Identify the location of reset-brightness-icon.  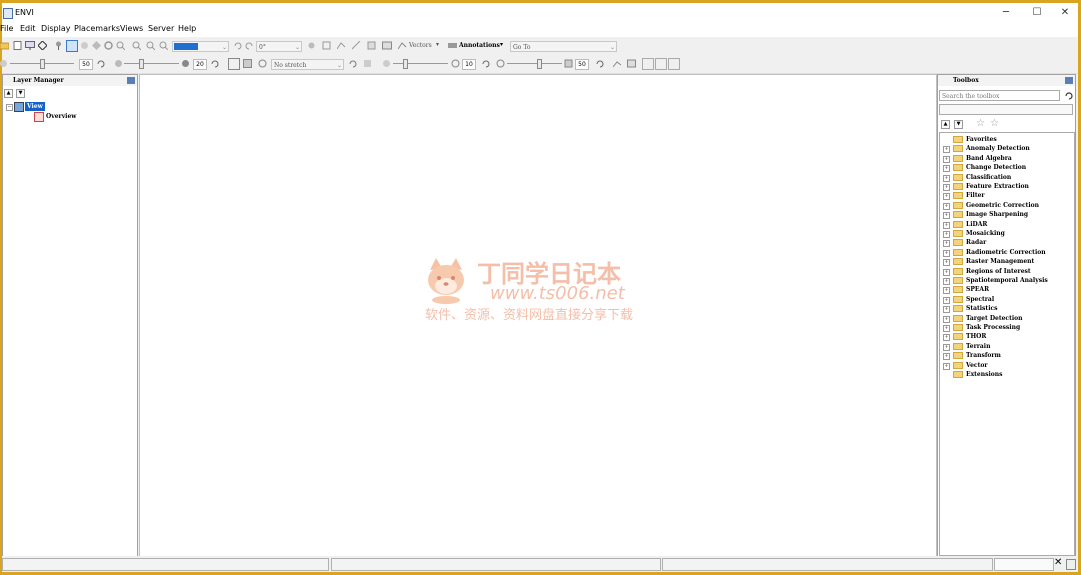
(100, 63).